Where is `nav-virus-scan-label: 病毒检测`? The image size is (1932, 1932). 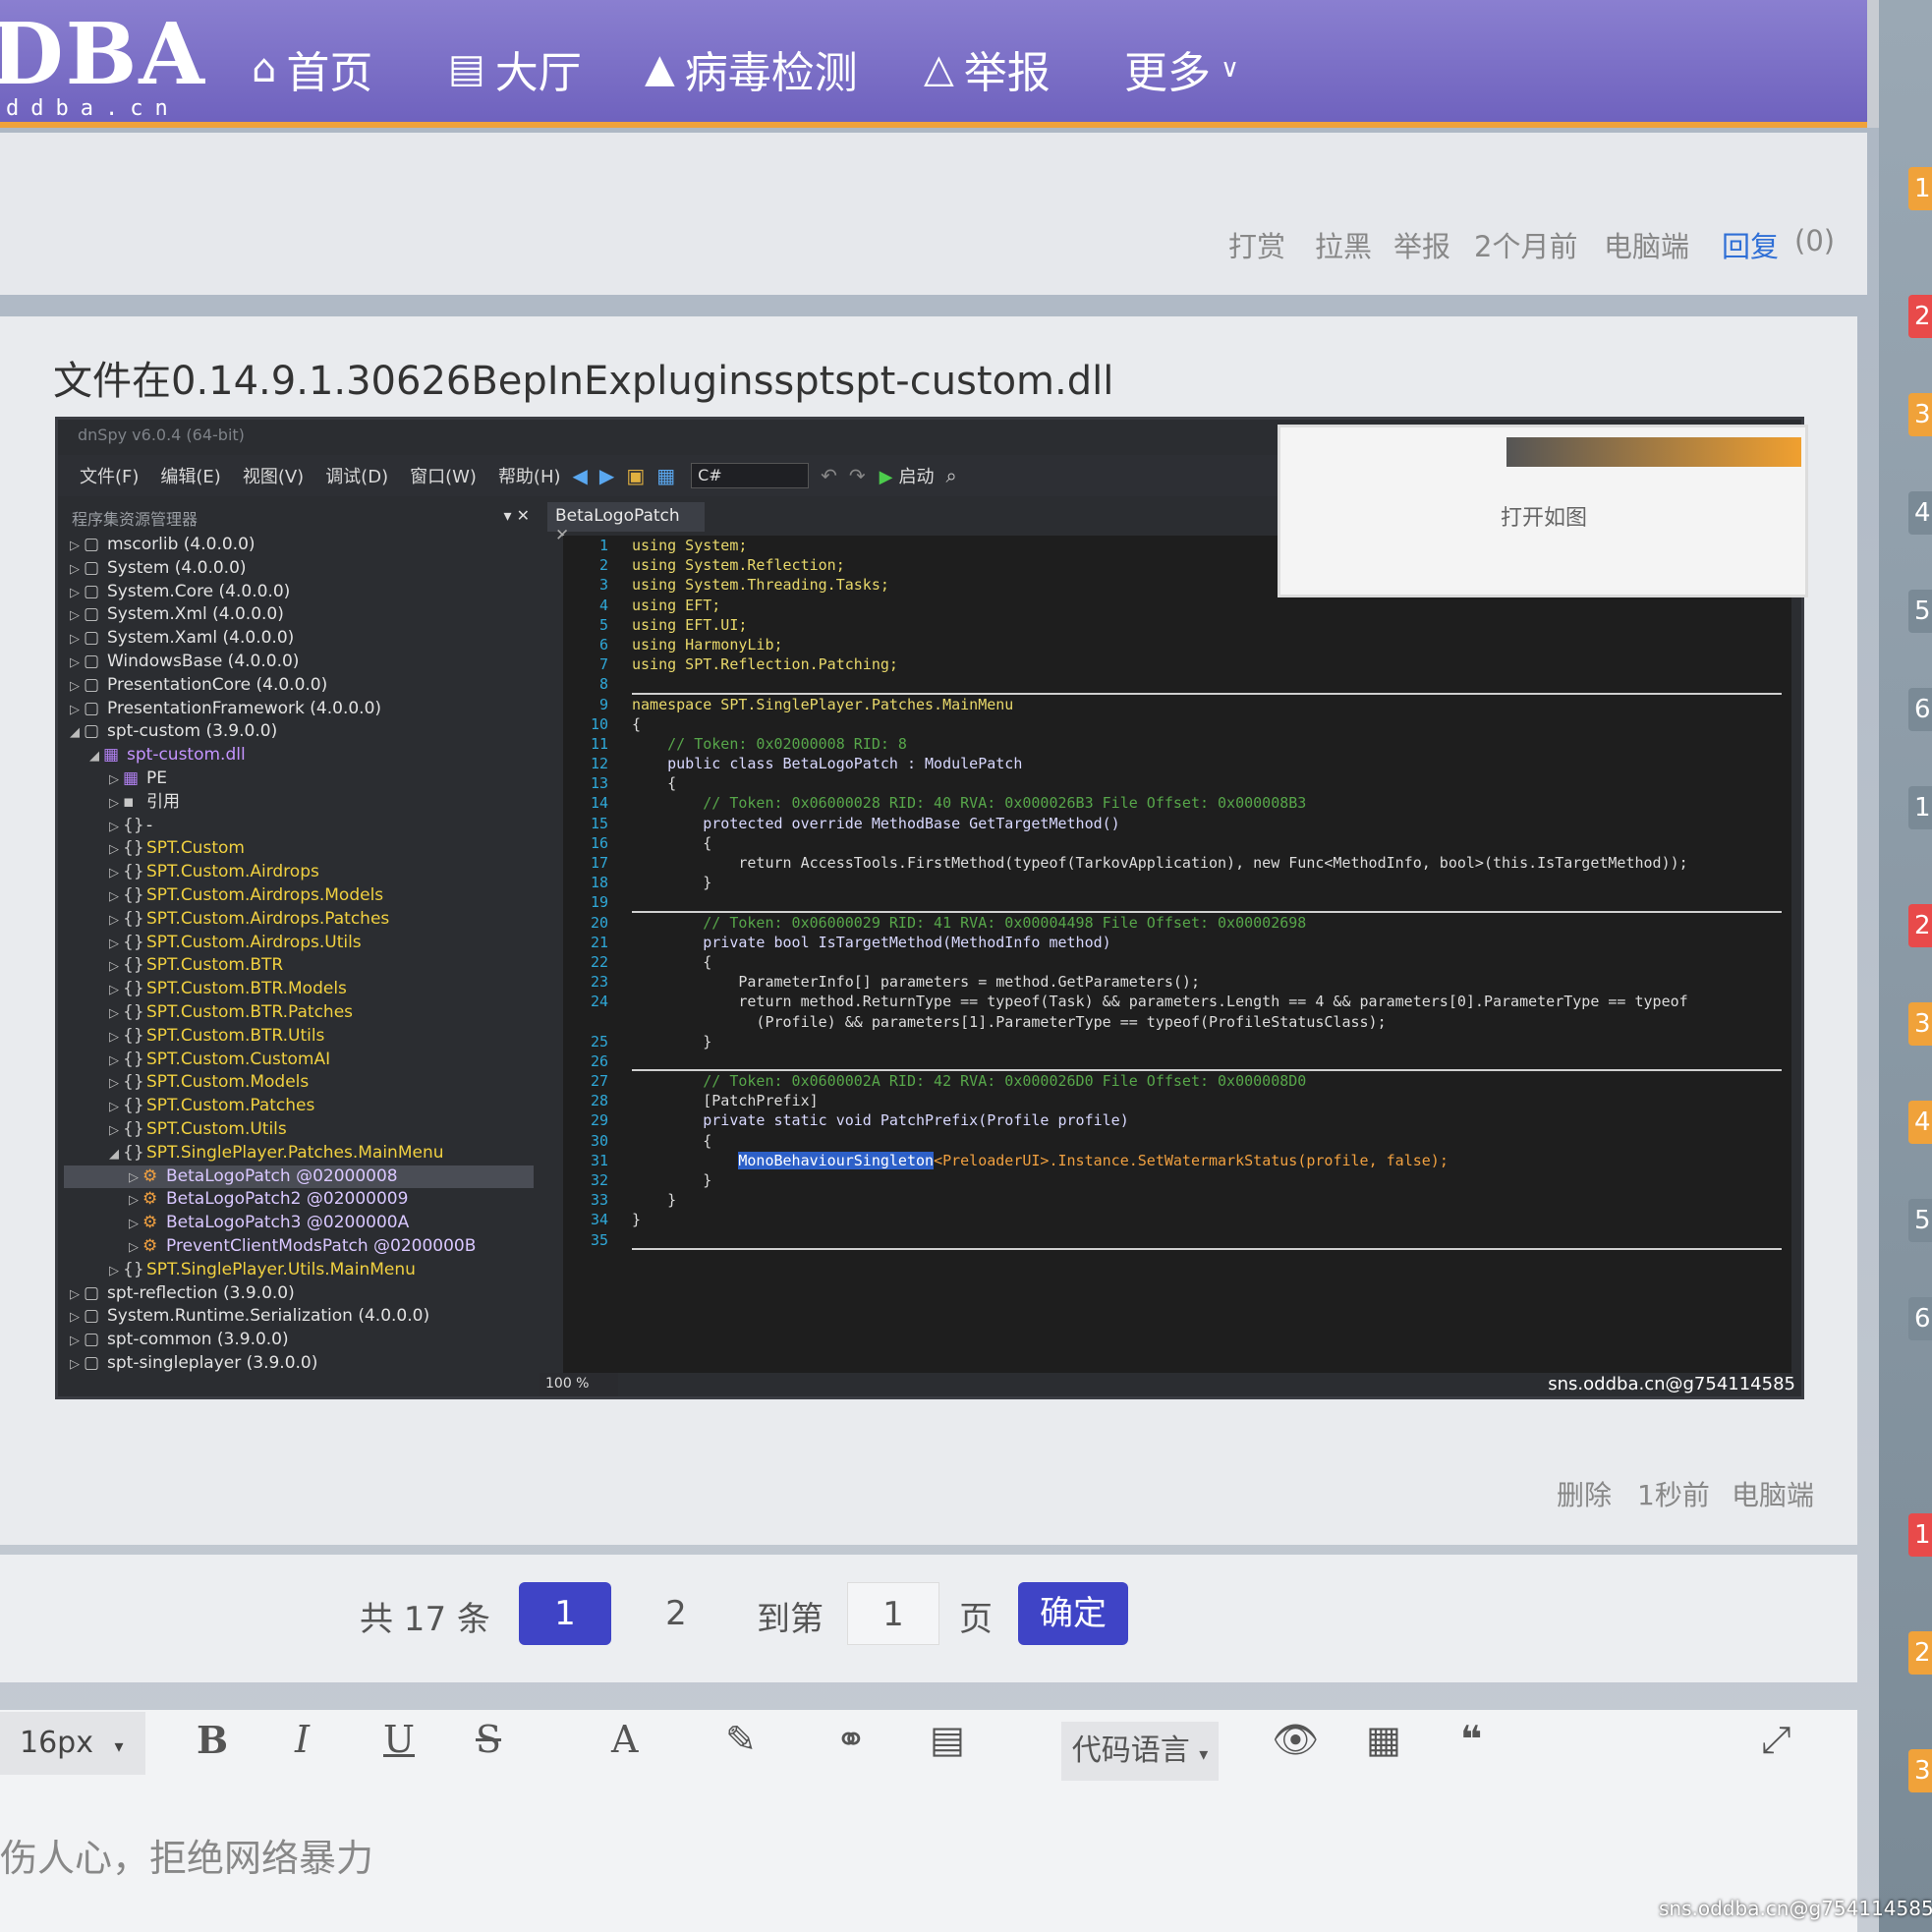 nav-virus-scan-label: 病毒检测 is located at coordinates (771, 73).